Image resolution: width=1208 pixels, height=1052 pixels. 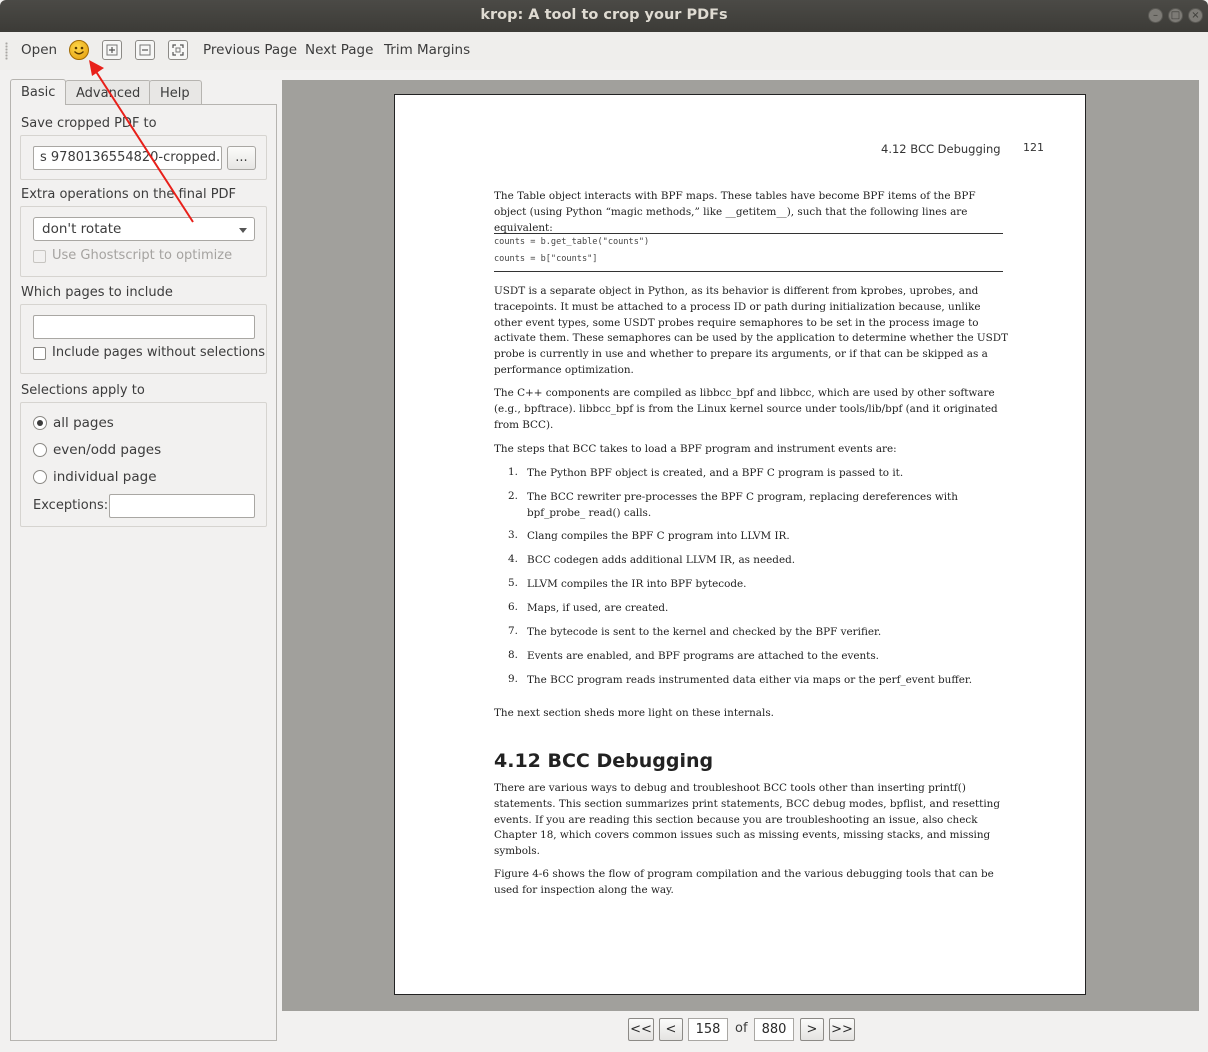 I want to click on next-page-nav-button: >, so click(x=812, y=1029).